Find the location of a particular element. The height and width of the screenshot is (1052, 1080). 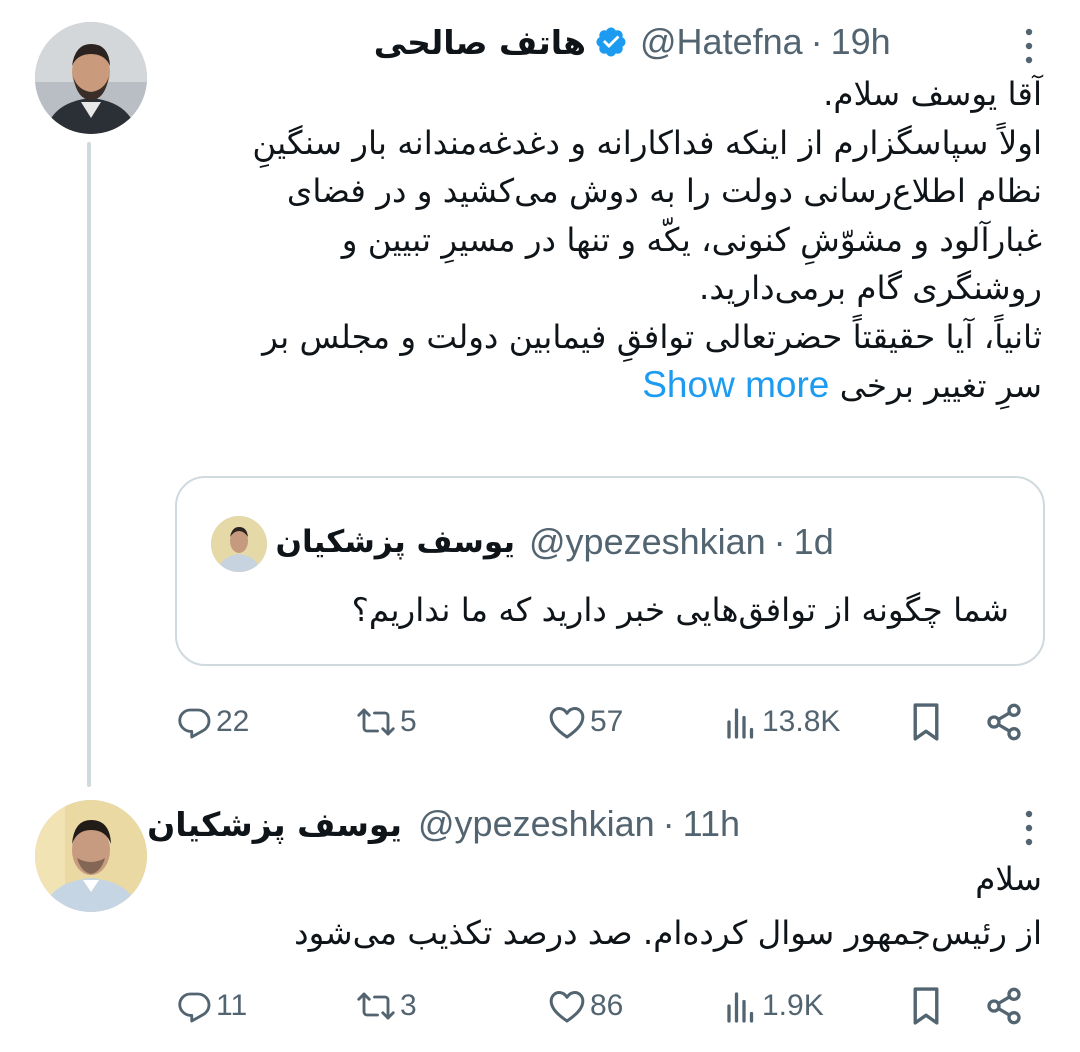

tweet-line: روشنگری گام برمی‌دارید. is located at coordinates (870, 288).